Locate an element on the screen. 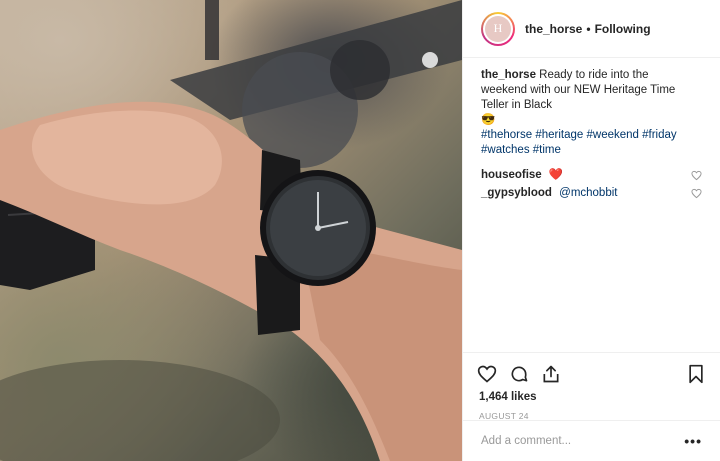 The image size is (720, 461). comment-text: houseofise ❤️ is located at coordinates (522, 175).